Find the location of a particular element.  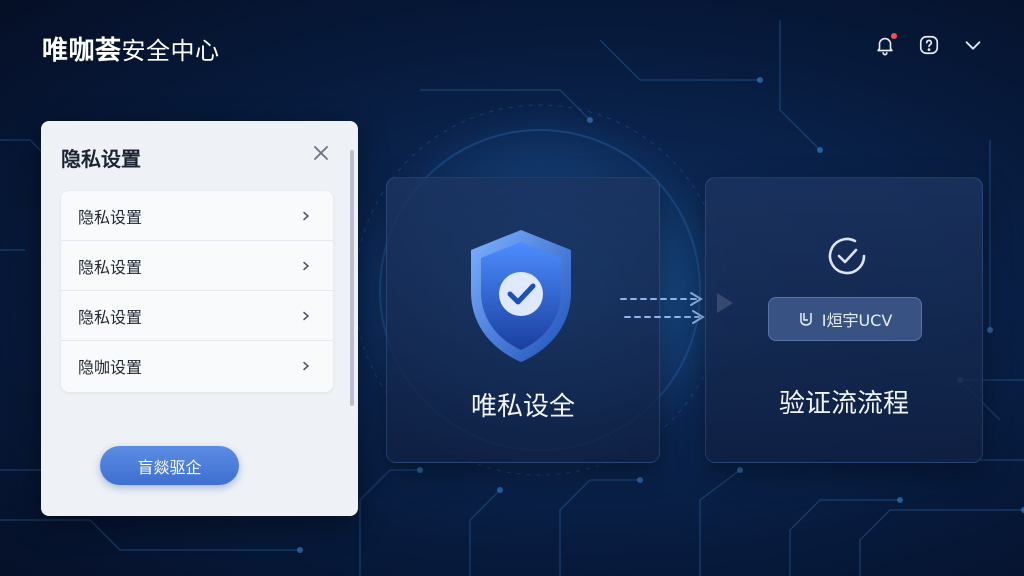

app-title: 唯咖荟安全中心 is located at coordinates (131, 48).